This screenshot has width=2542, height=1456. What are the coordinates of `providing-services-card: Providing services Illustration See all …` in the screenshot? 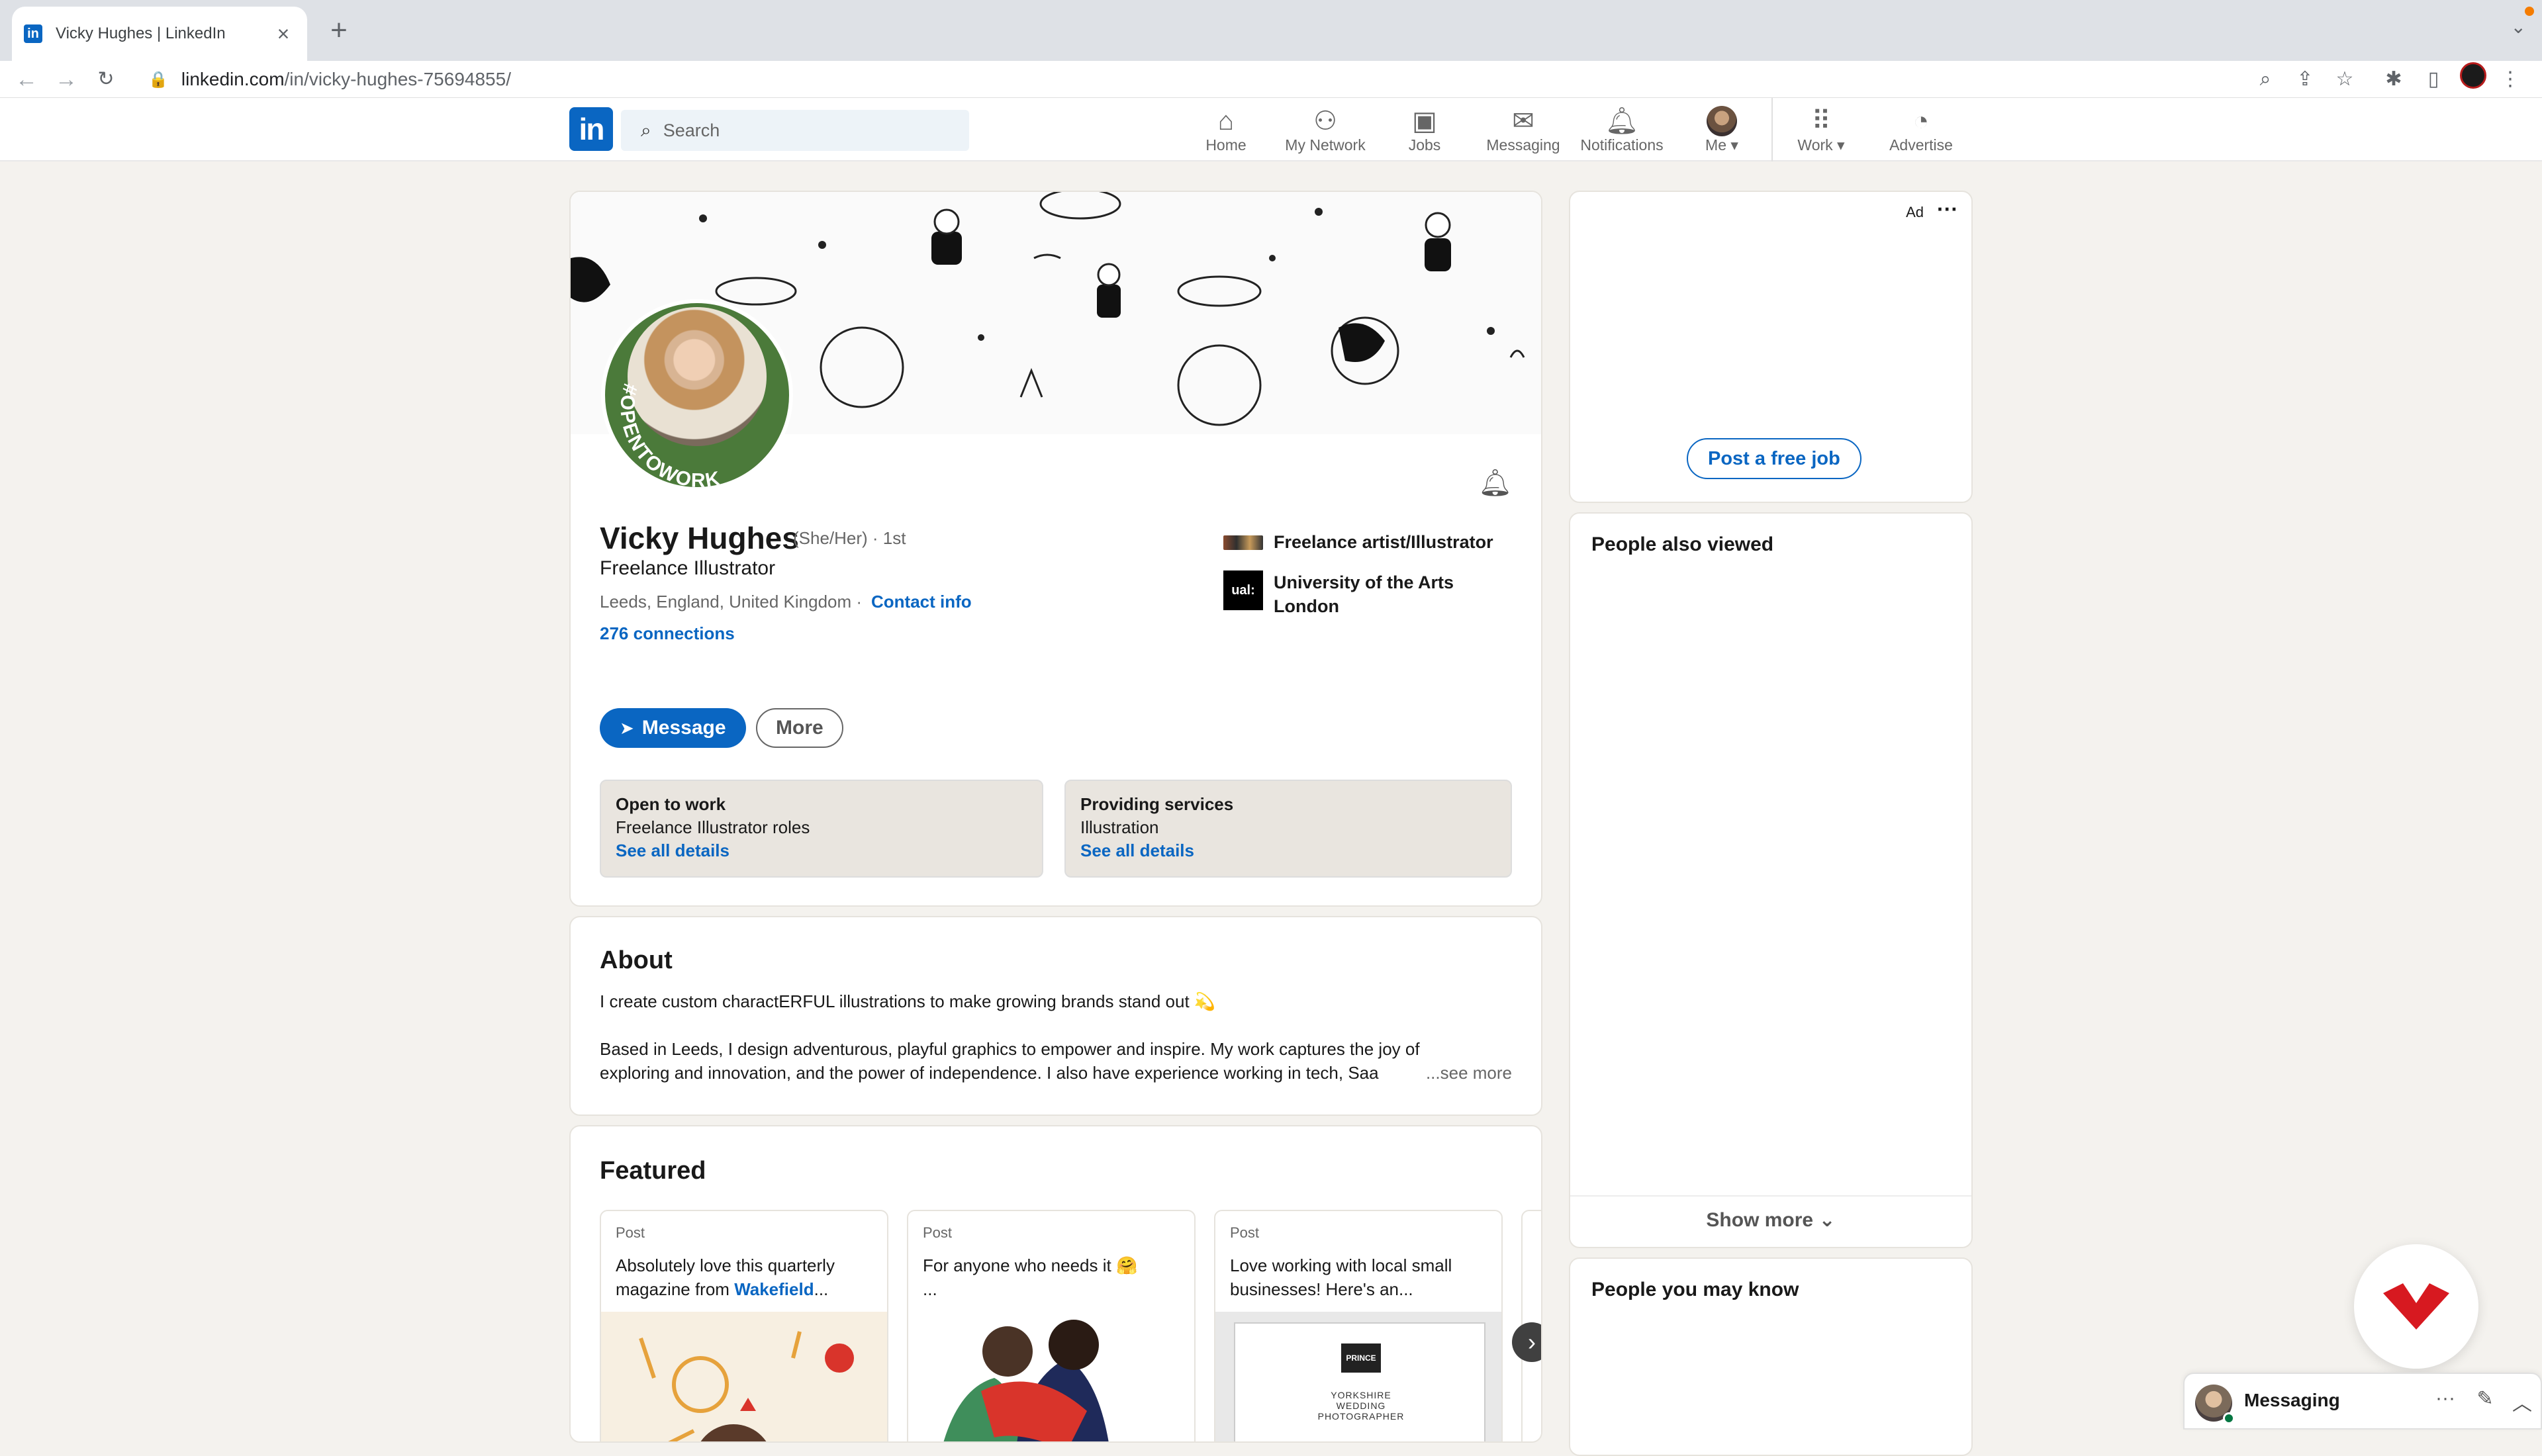 It's located at (1288, 829).